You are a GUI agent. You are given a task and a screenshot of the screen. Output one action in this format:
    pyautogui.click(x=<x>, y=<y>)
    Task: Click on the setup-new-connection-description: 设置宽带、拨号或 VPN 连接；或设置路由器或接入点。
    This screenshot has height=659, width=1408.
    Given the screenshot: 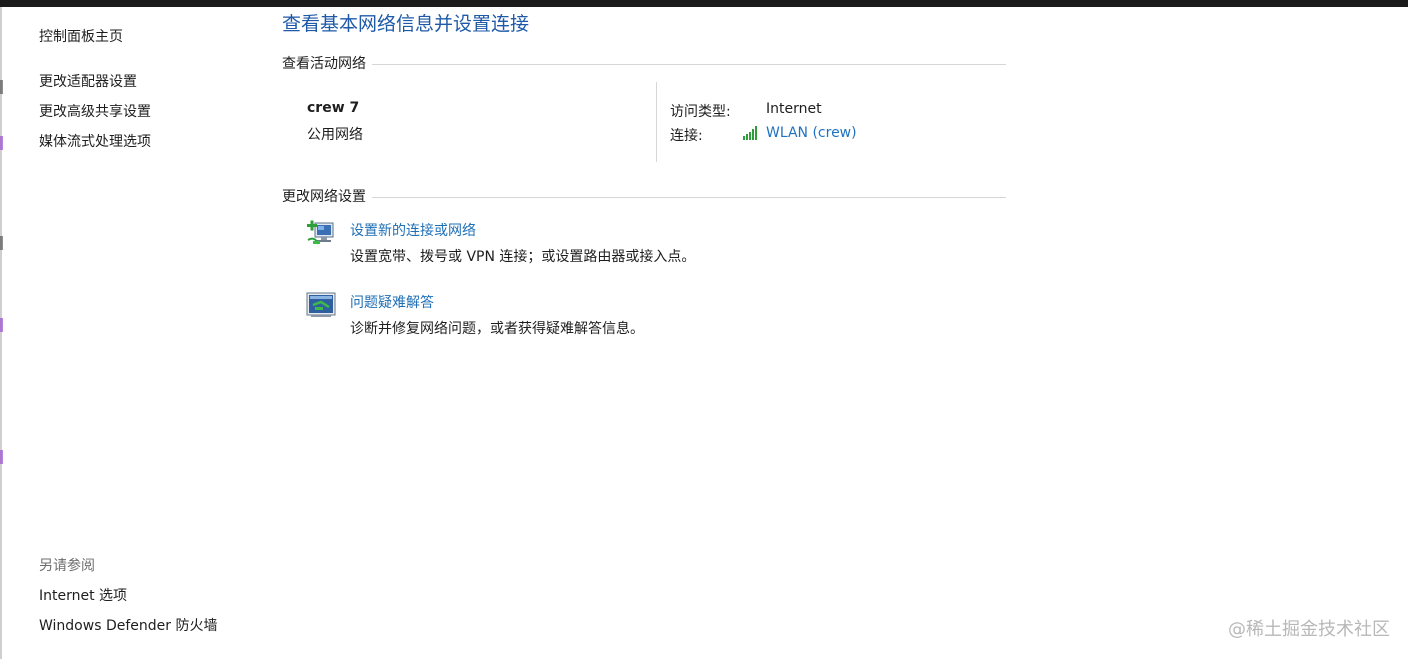 What is the action you would take?
    pyautogui.click(x=523, y=257)
    